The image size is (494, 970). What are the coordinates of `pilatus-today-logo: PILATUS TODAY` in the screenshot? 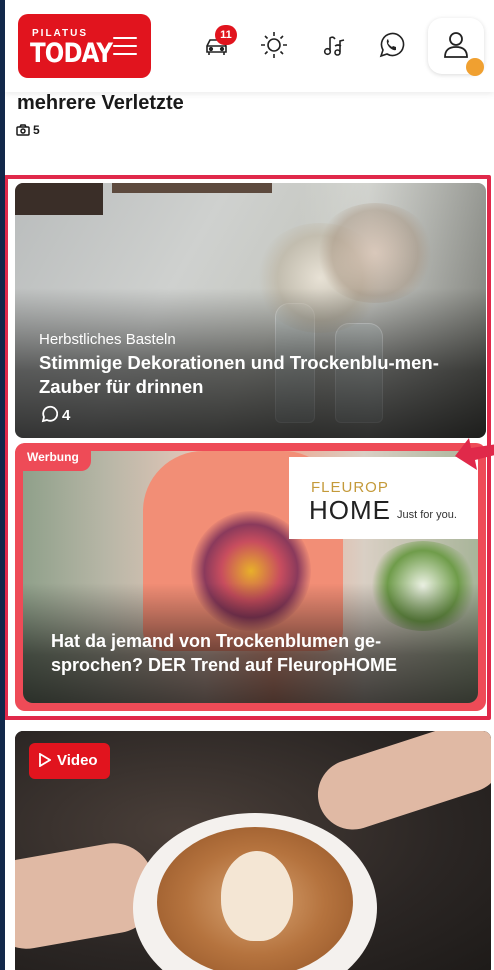 It's located at (84, 46).